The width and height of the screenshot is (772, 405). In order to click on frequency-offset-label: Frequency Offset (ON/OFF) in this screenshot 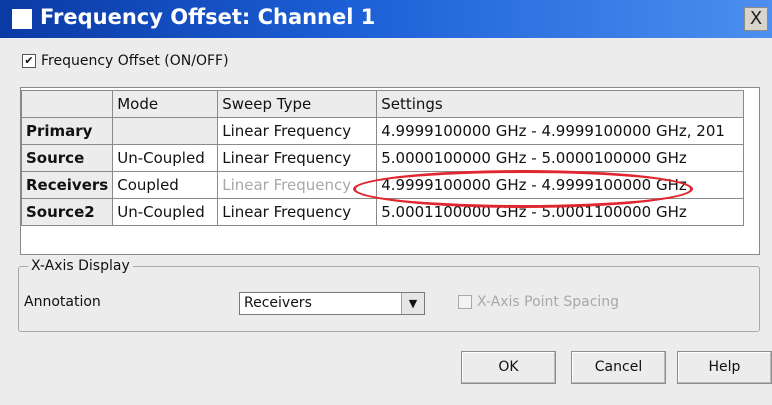, I will do `click(135, 61)`.